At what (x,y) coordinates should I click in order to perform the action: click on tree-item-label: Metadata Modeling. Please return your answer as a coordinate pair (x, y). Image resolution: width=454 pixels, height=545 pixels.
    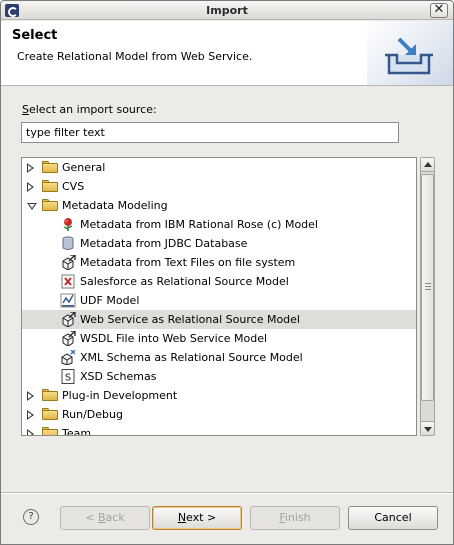
    Looking at the image, I should click on (115, 205).